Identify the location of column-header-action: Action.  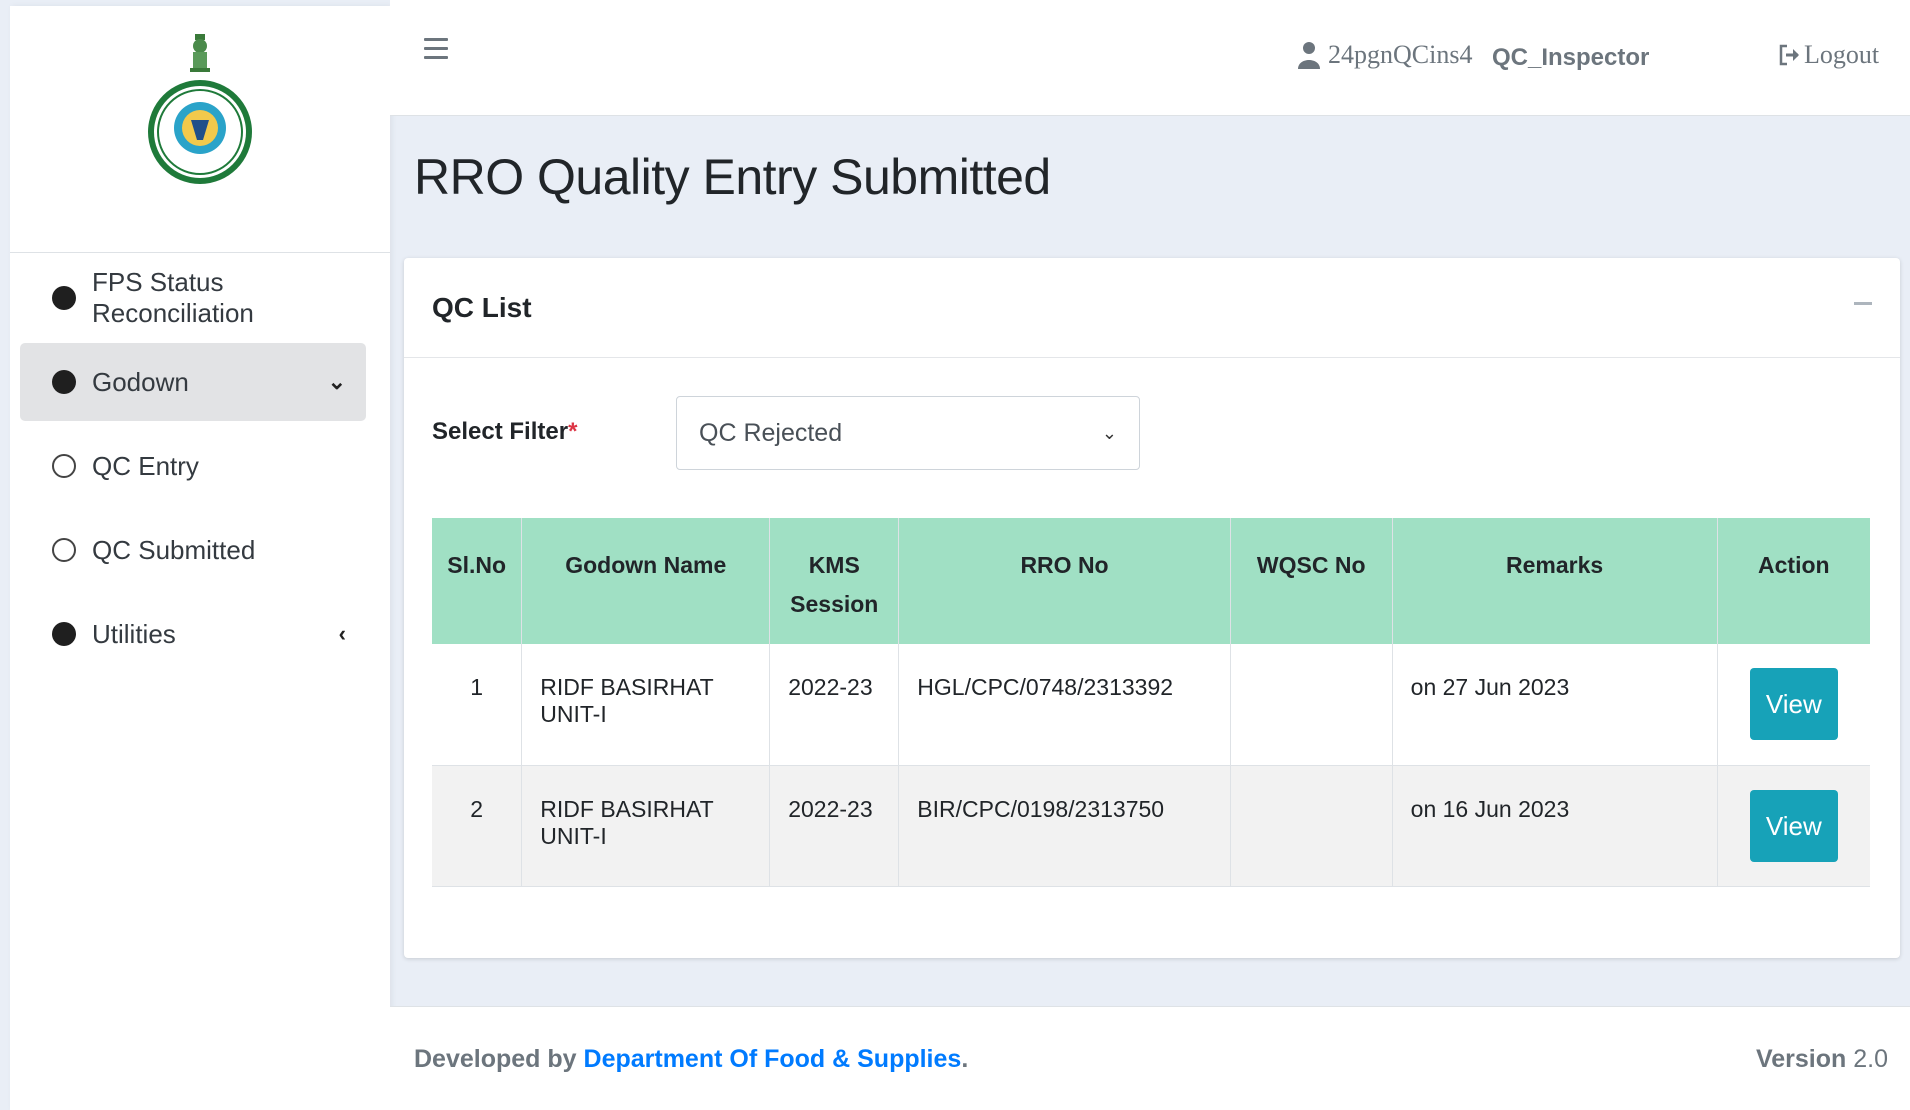
(1793, 581).